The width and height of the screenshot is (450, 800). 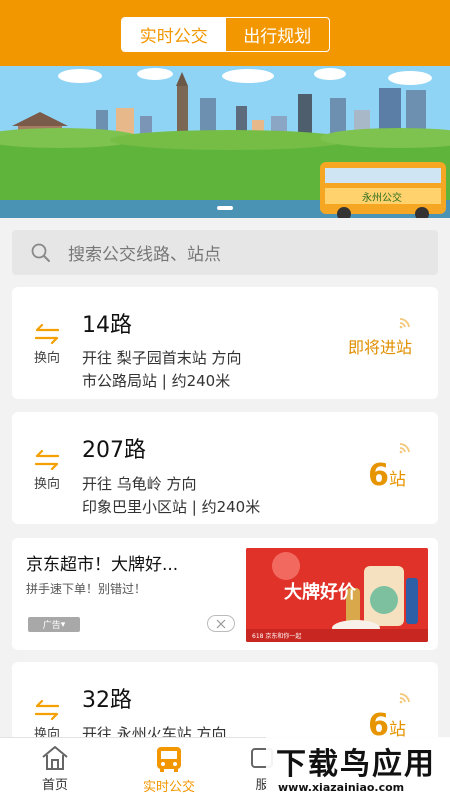 What do you see at coordinates (278, 34) in the screenshot?
I see `tab-trip-planning: 出行规划` at bounding box center [278, 34].